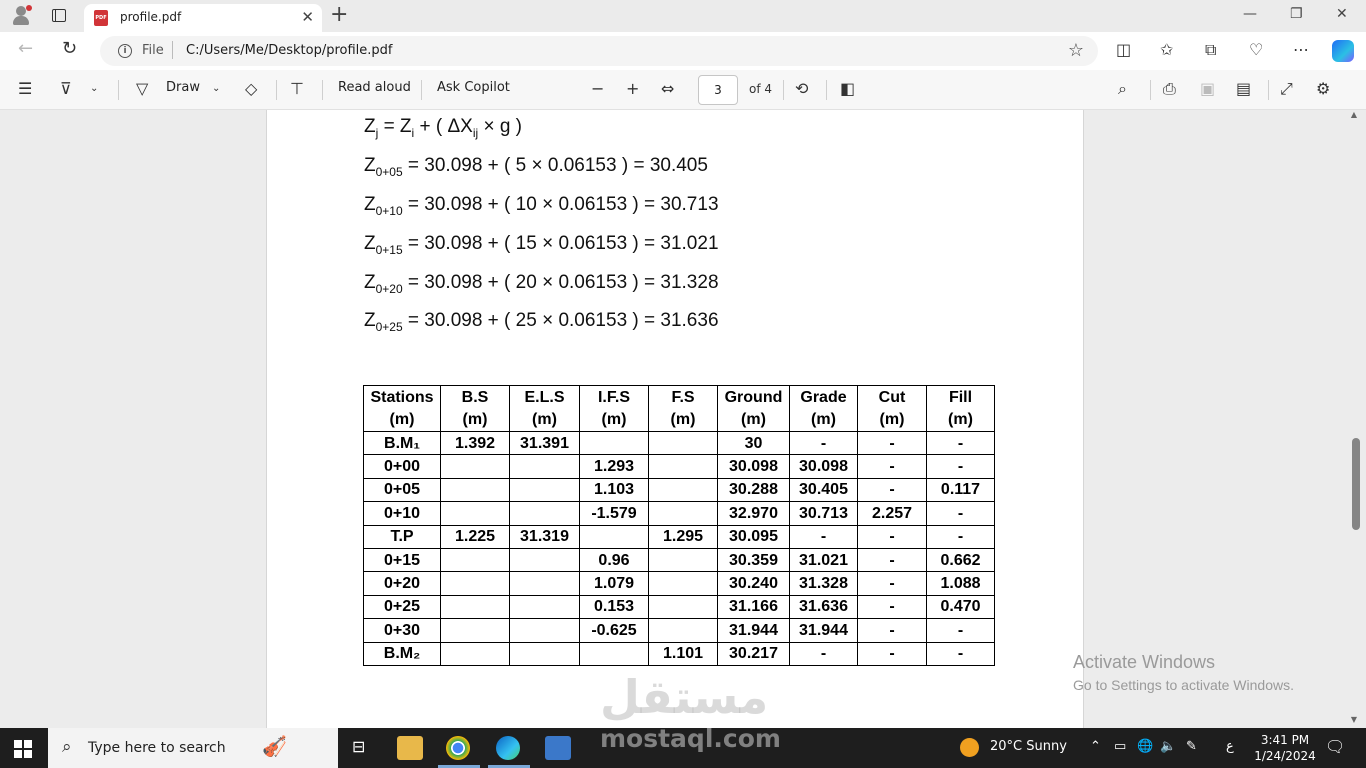 The width and height of the screenshot is (1366, 768). What do you see at coordinates (667, 88) in the screenshot?
I see `fit-width-icon: ⇔` at bounding box center [667, 88].